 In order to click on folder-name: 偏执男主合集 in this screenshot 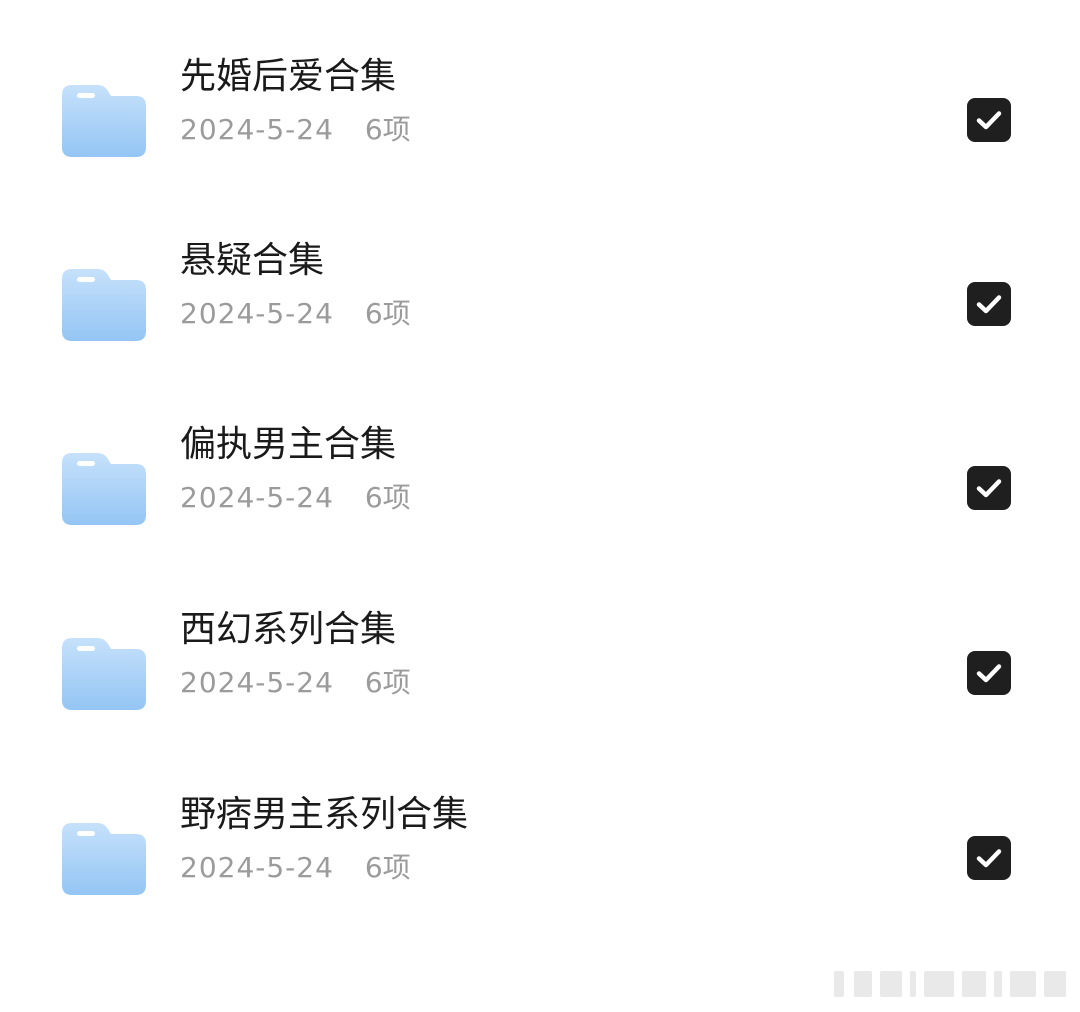, I will do `click(288, 444)`.